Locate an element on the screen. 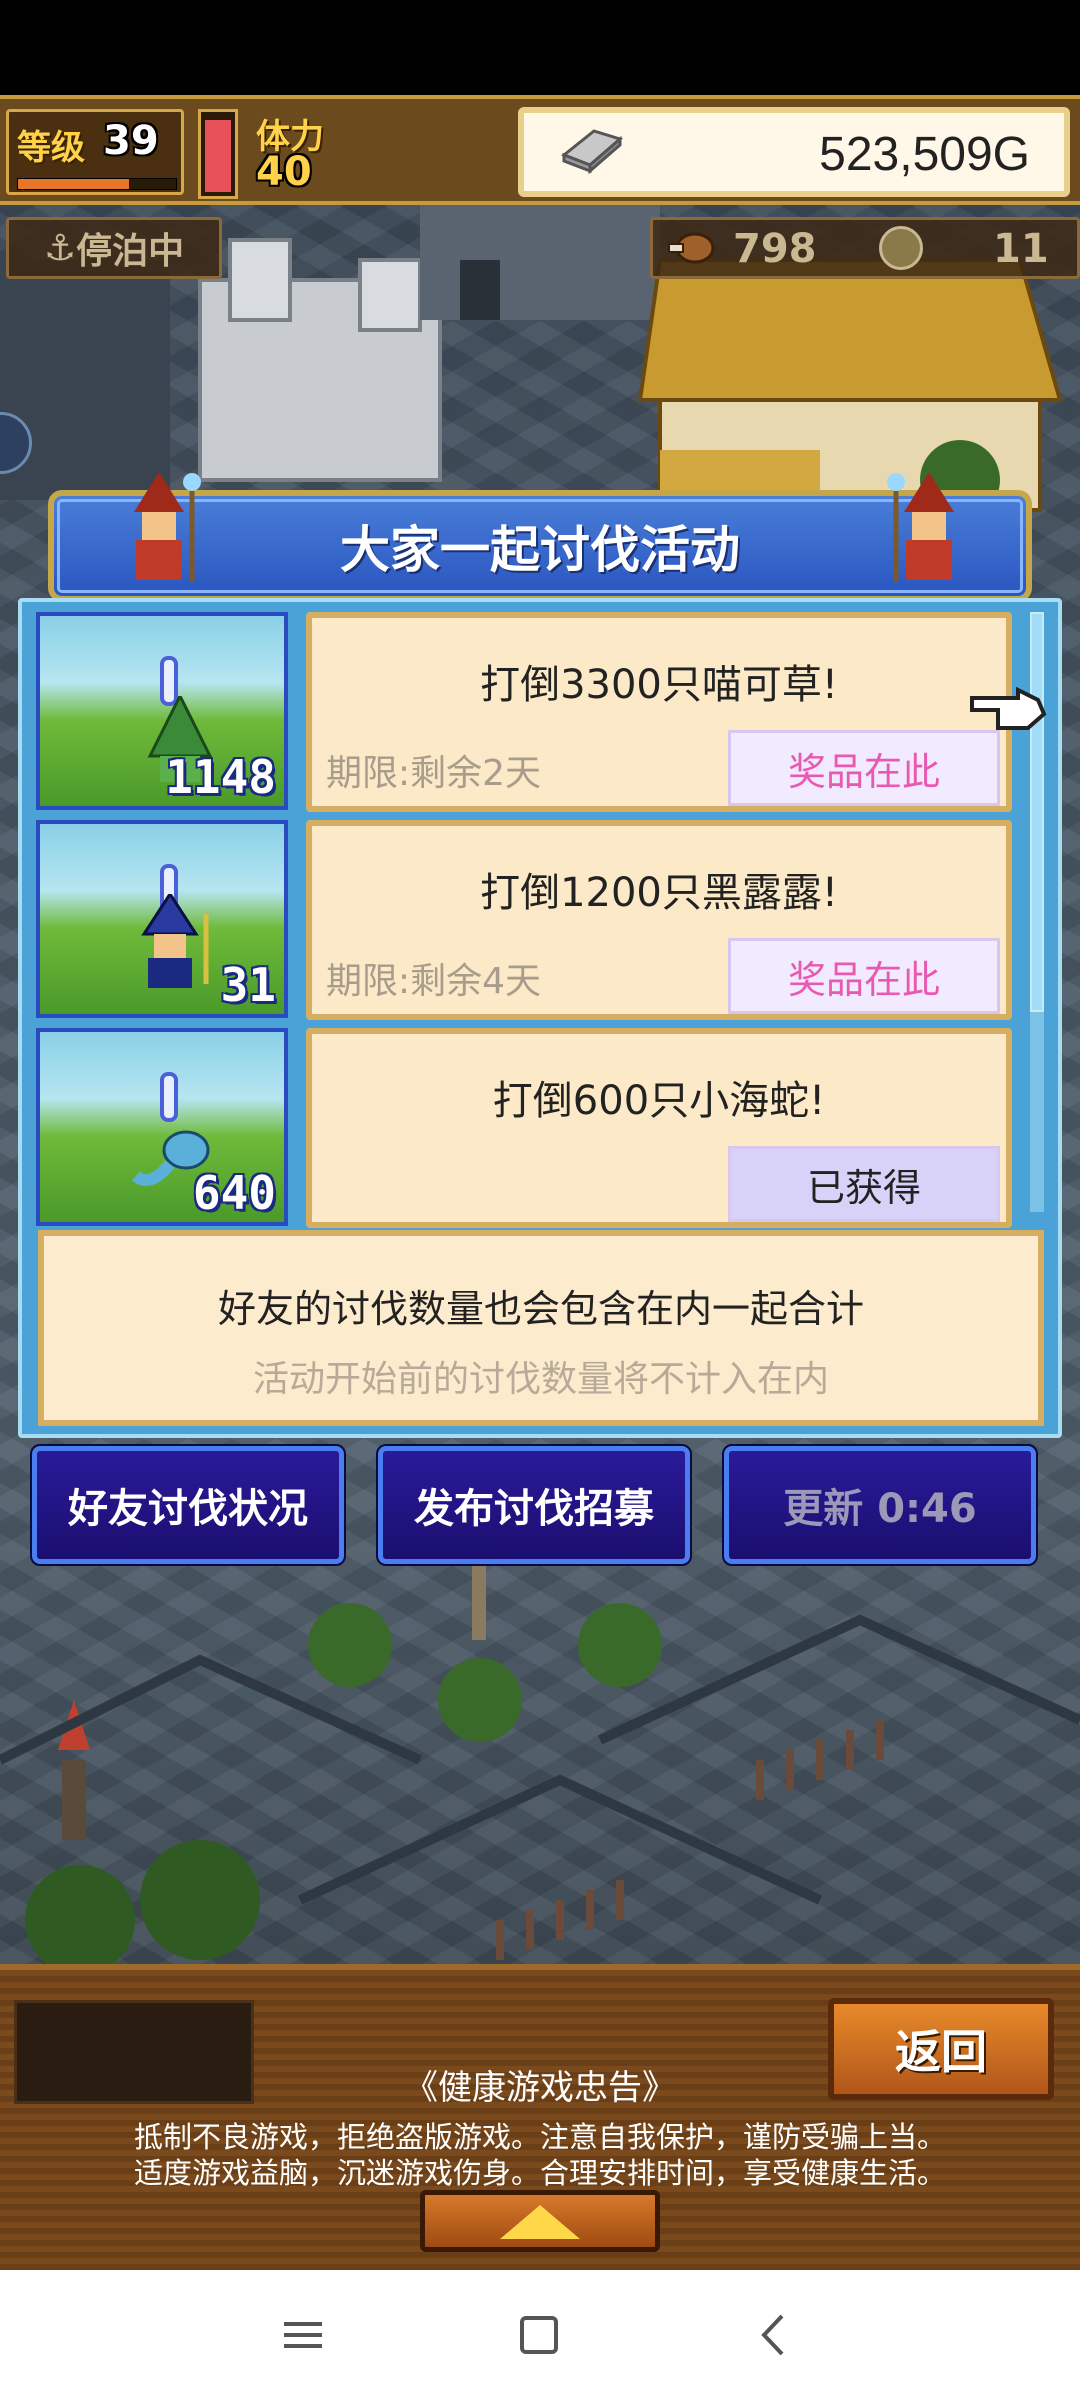 This screenshot has height=2400, width=1080. quest-row: 640 打倒600只小海蛇! 已获得 is located at coordinates (536, 1128).